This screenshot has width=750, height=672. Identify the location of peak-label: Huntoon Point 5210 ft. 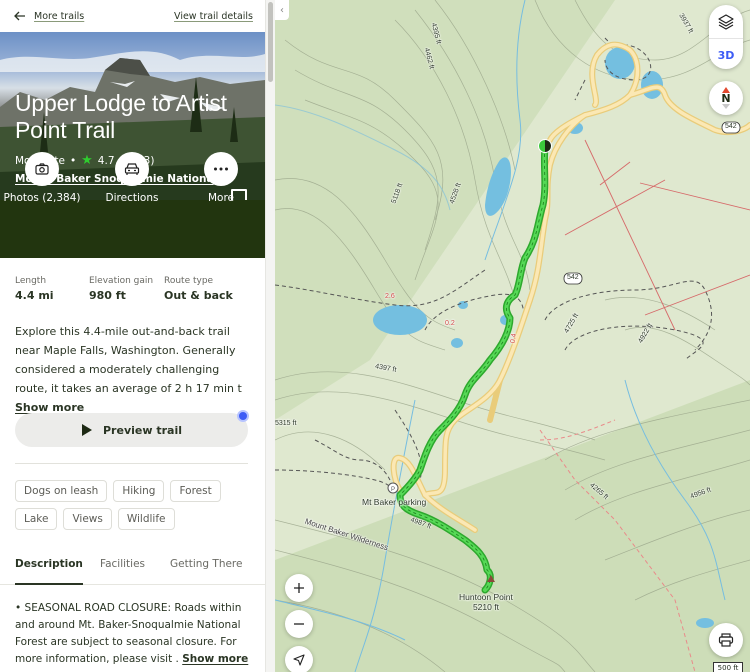
(486, 602).